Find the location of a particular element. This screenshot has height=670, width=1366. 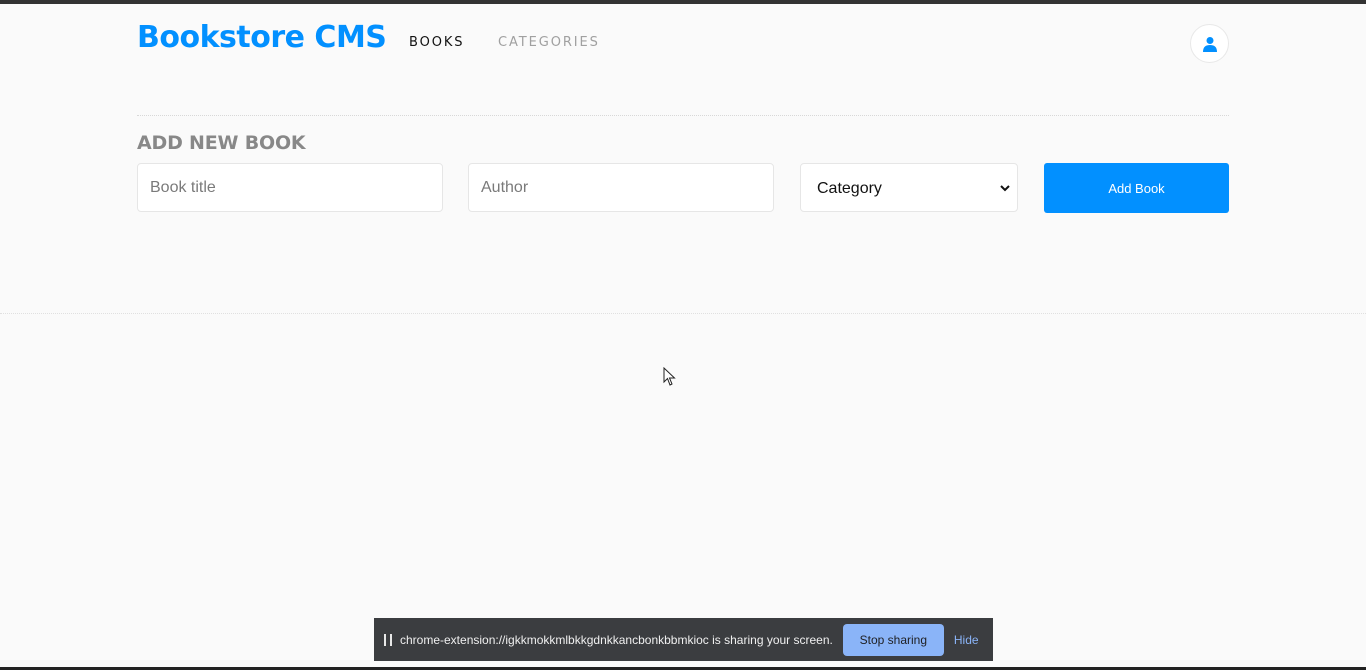

nav-link-books: BOOKS is located at coordinates (436, 42).